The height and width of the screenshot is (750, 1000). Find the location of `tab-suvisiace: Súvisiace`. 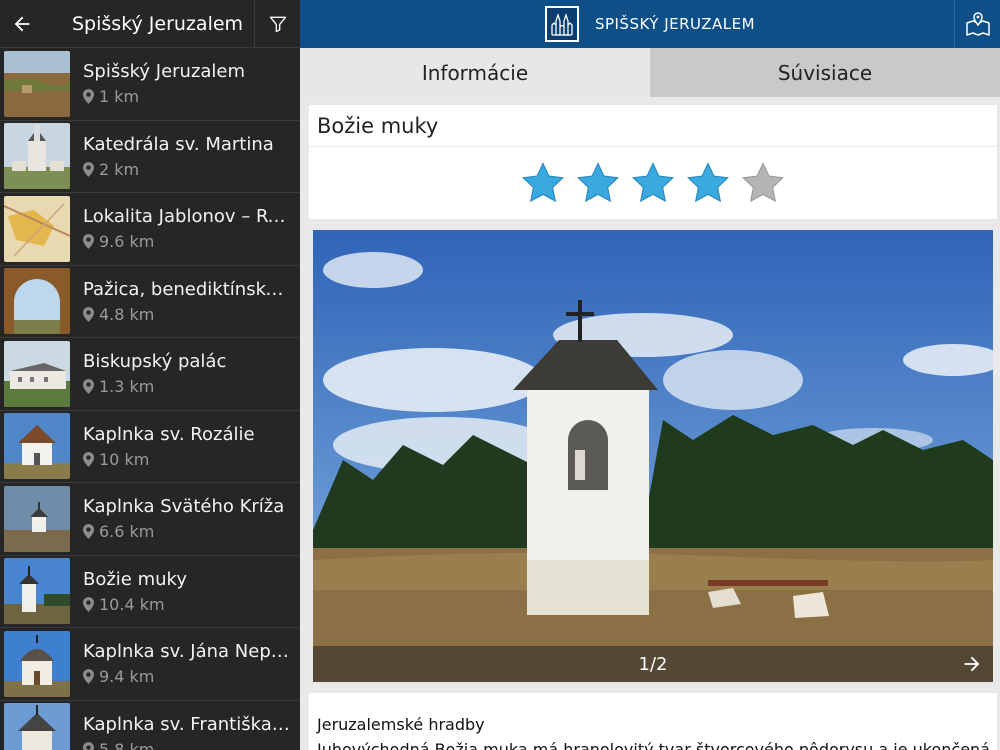

tab-suvisiace: Súvisiace is located at coordinates (825, 72).